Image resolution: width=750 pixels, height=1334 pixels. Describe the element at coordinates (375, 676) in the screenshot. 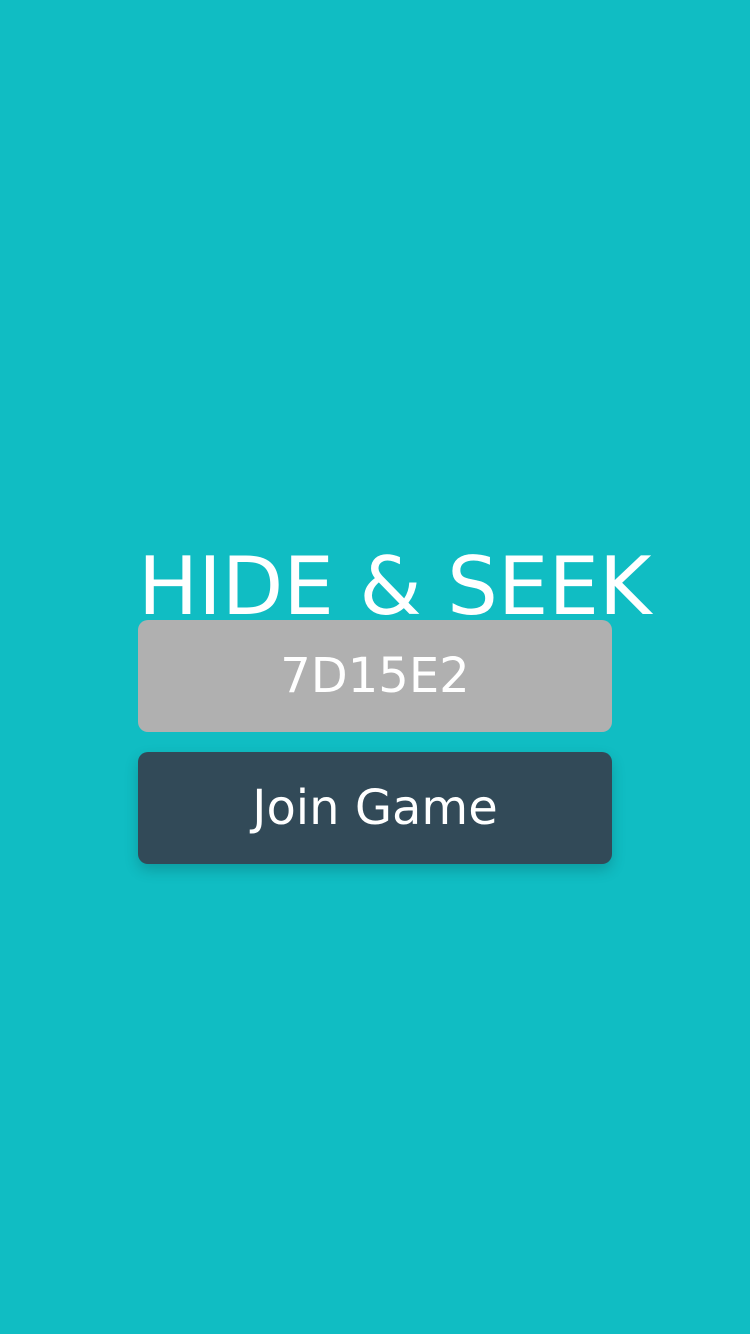

I see `game-code-input` at that location.